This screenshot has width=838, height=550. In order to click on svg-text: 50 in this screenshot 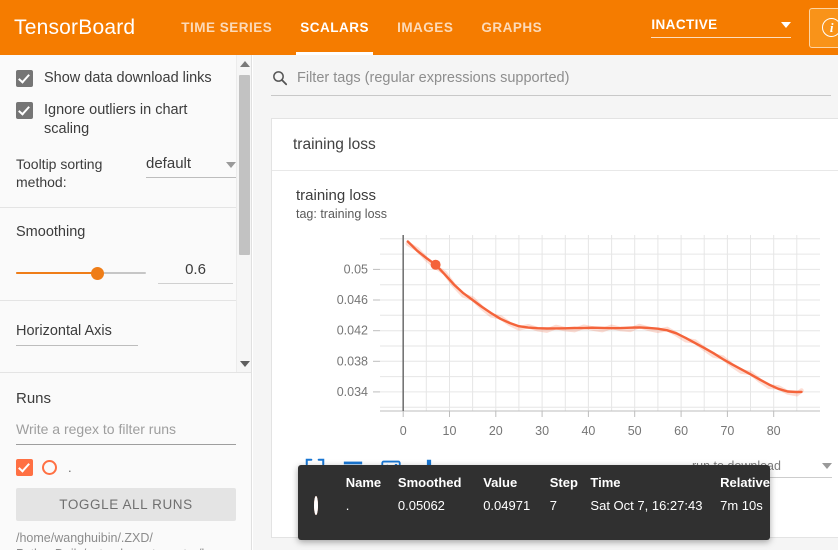, I will do `click(635, 431)`.